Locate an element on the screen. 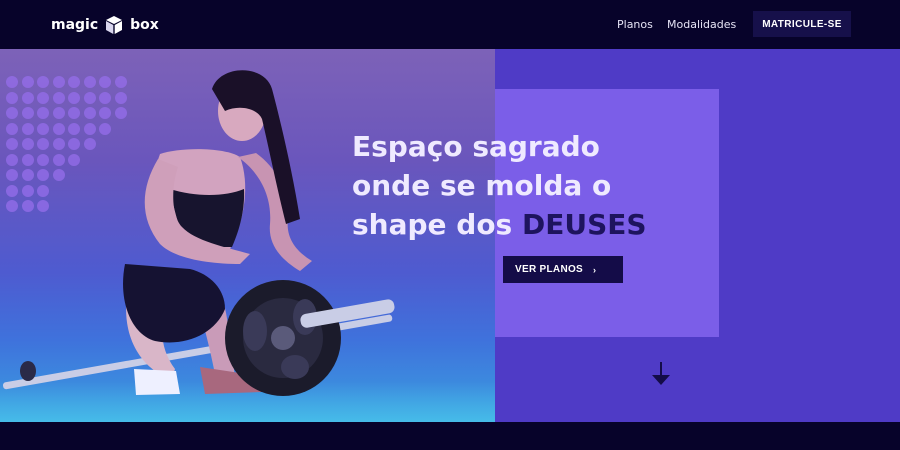 This screenshot has width=900, height=450. nav-link-planos: Planos is located at coordinates (635, 24).